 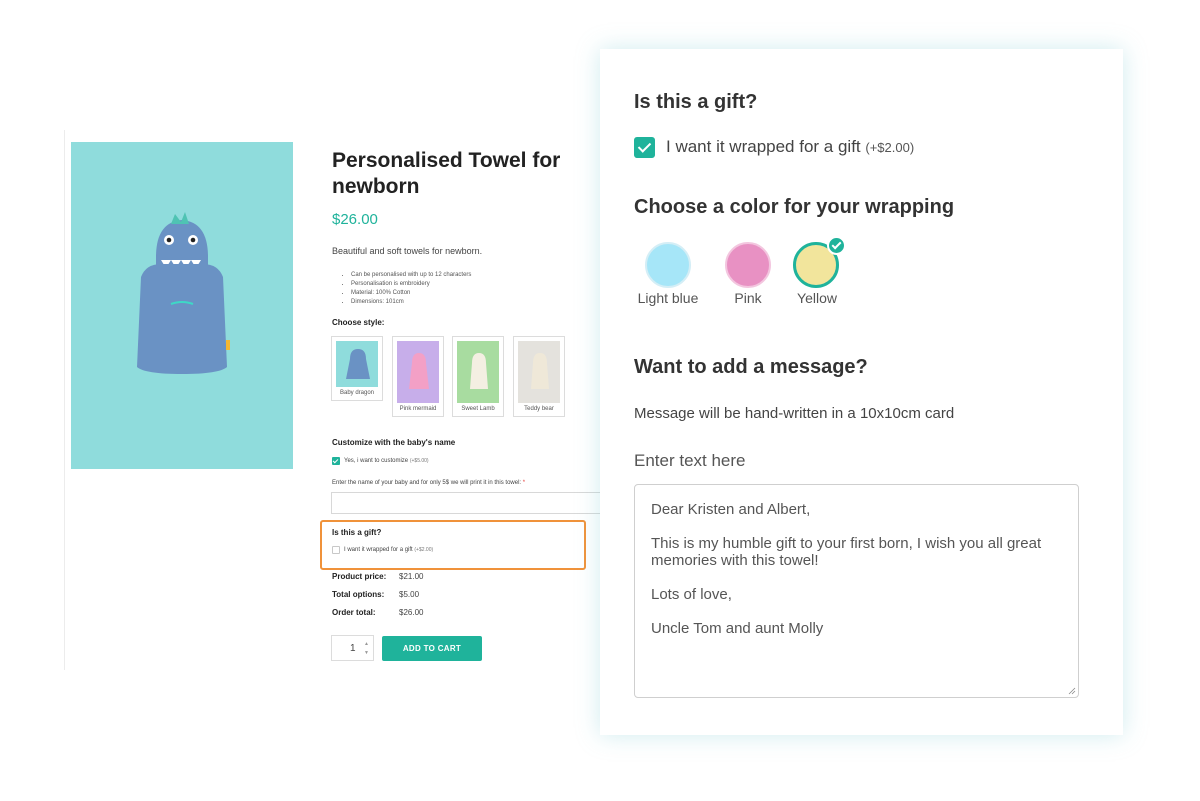 What do you see at coordinates (890, 147) in the screenshot?
I see `gift-wrap-price: (+$2.00)` at bounding box center [890, 147].